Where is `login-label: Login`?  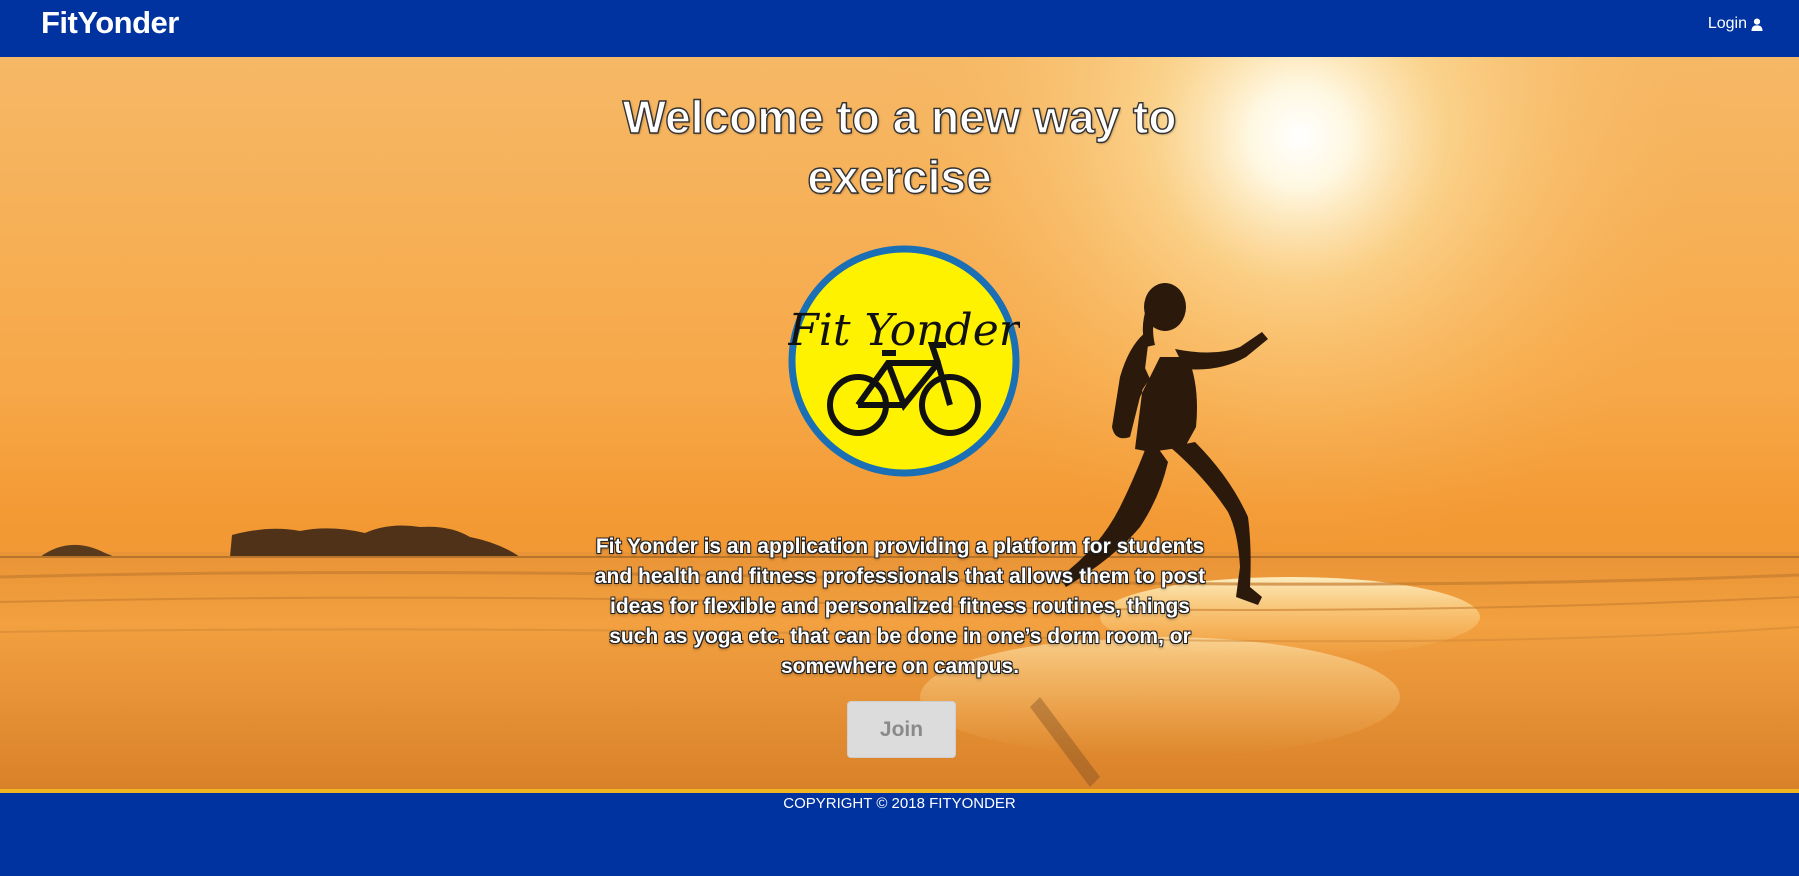
login-label: Login is located at coordinates (1727, 23).